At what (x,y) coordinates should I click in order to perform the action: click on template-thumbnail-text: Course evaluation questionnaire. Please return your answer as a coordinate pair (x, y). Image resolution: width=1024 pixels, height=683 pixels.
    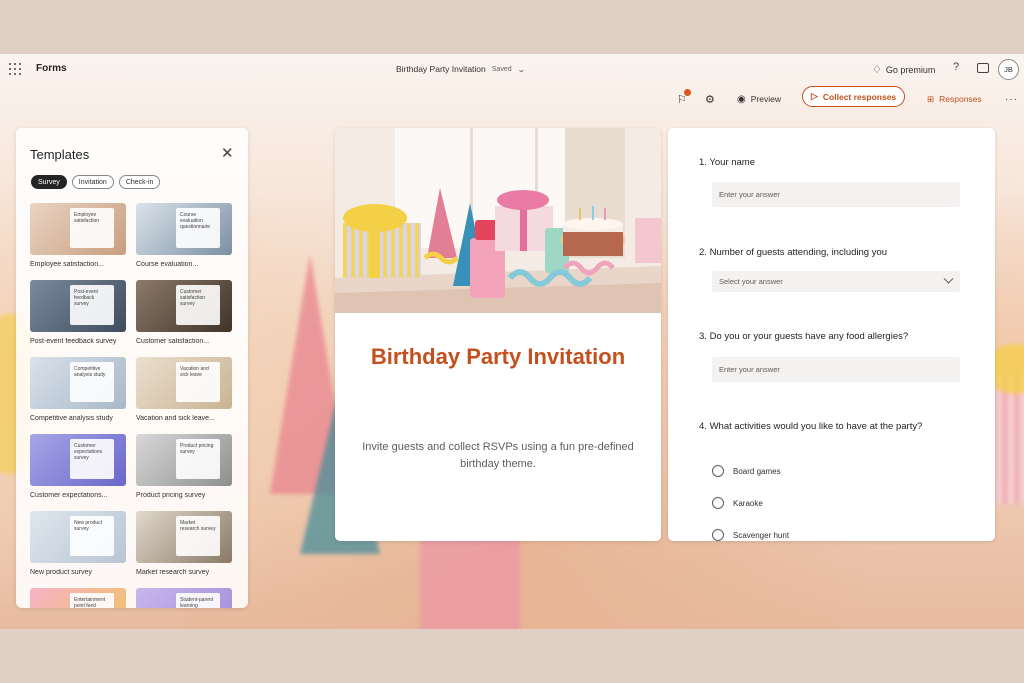
    Looking at the image, I should click on (198, 228).